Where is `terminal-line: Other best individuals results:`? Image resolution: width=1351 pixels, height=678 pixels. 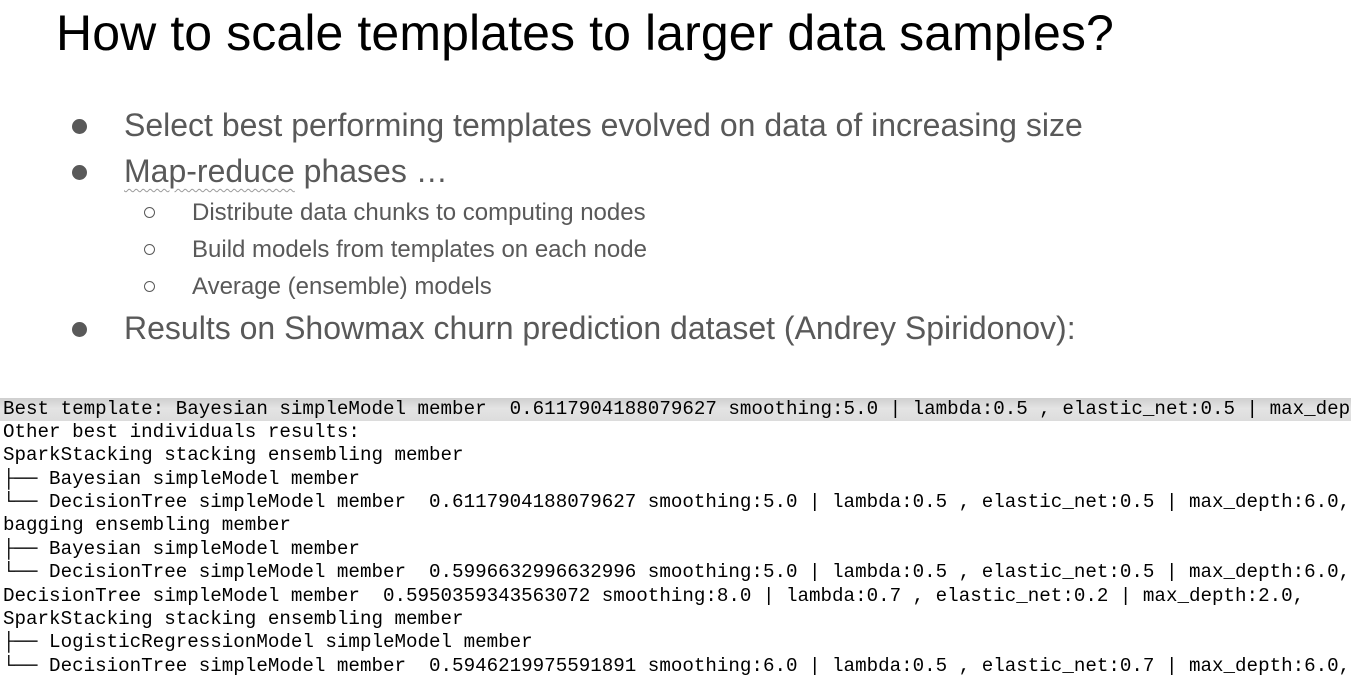 terminal-line: Other best individuals results: is located at coordinates (181, 432).